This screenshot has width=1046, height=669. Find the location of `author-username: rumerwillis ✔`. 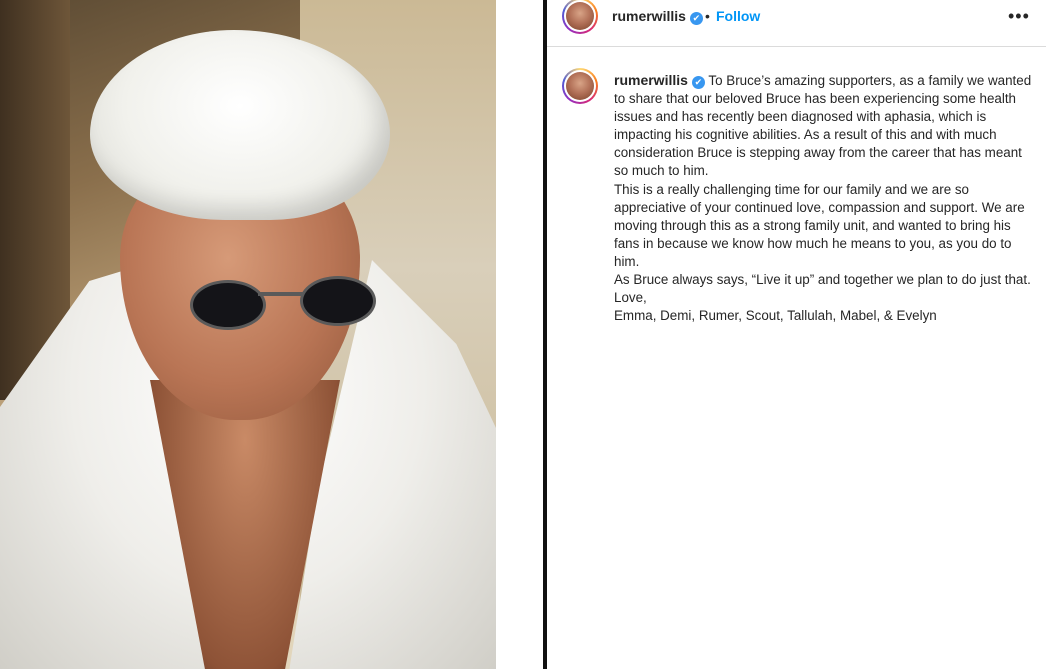

author-username: rumerwillis ✔ is located at coordinates (657, 16).